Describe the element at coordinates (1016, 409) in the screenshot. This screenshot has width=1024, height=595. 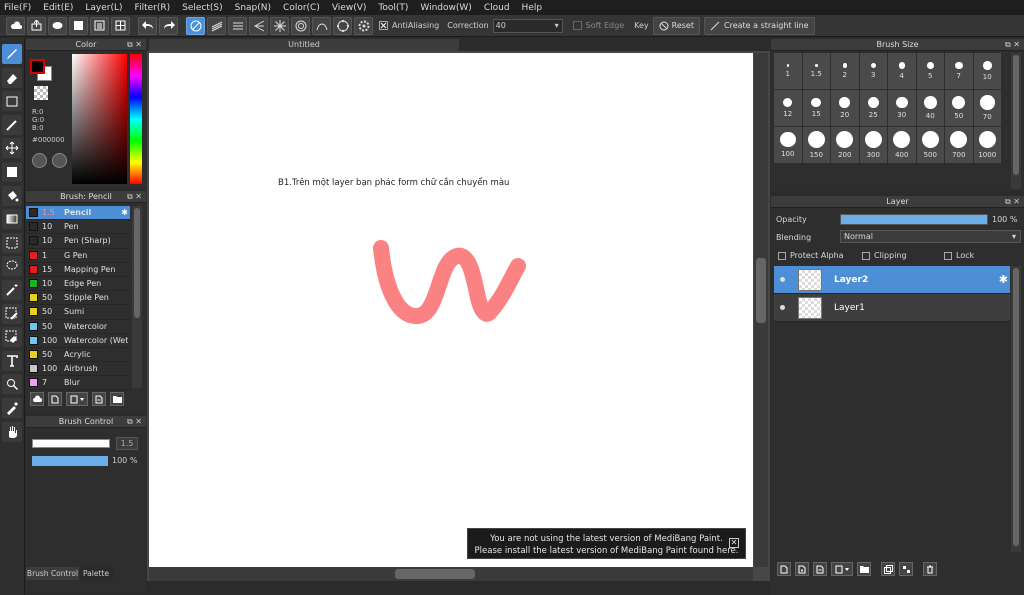
I see `layer-list-scrollbar` at that location.